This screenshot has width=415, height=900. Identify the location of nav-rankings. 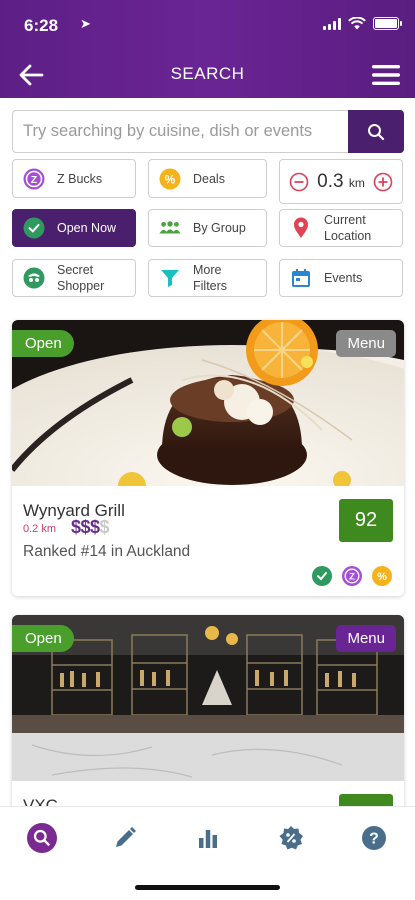
(208, 838).